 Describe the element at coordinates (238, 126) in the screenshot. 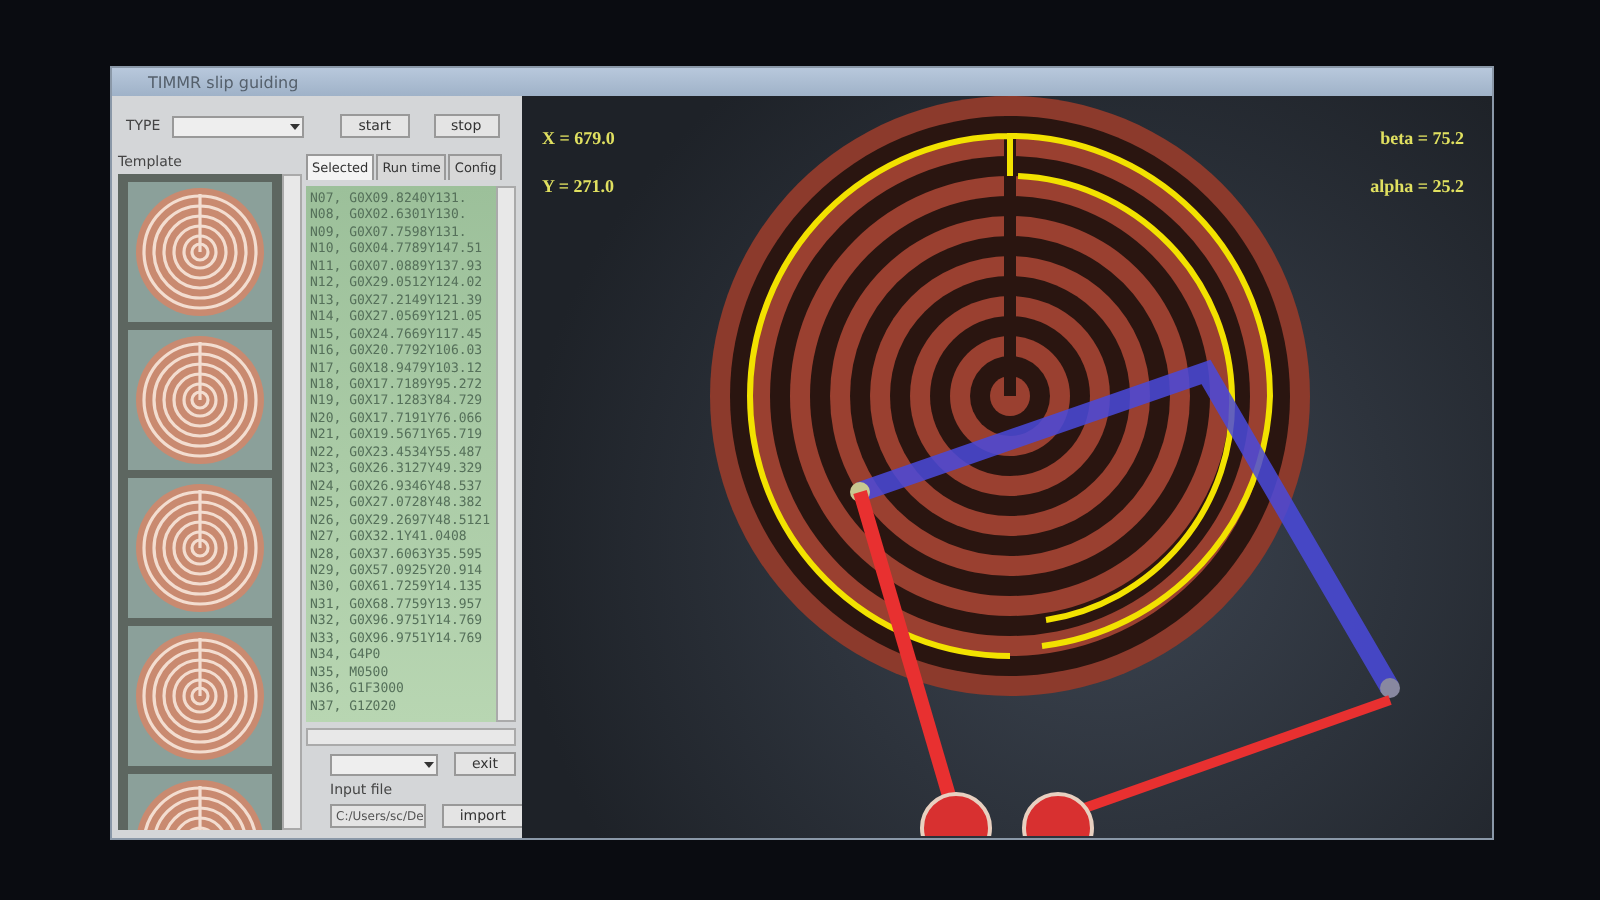

I see `type-dropdown` at that location.